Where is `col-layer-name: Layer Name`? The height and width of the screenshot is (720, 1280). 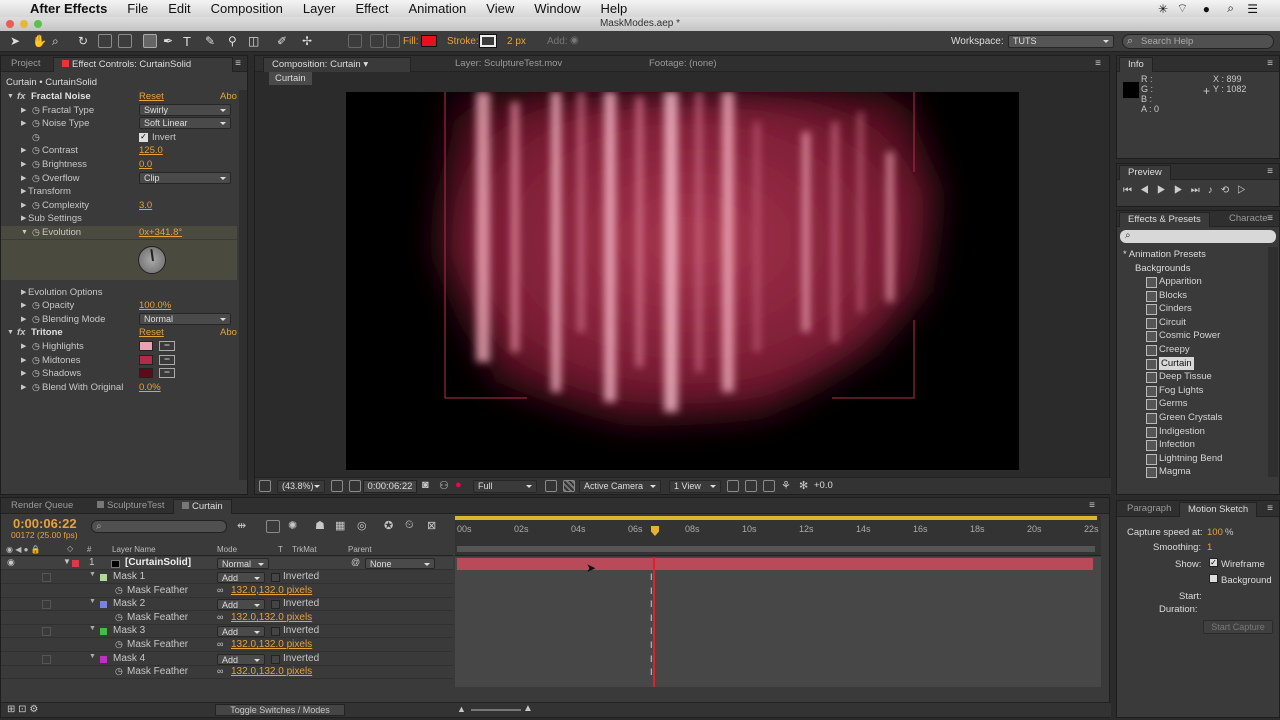 col-layer-name: Layer Name is located at coordinates (134, 549).